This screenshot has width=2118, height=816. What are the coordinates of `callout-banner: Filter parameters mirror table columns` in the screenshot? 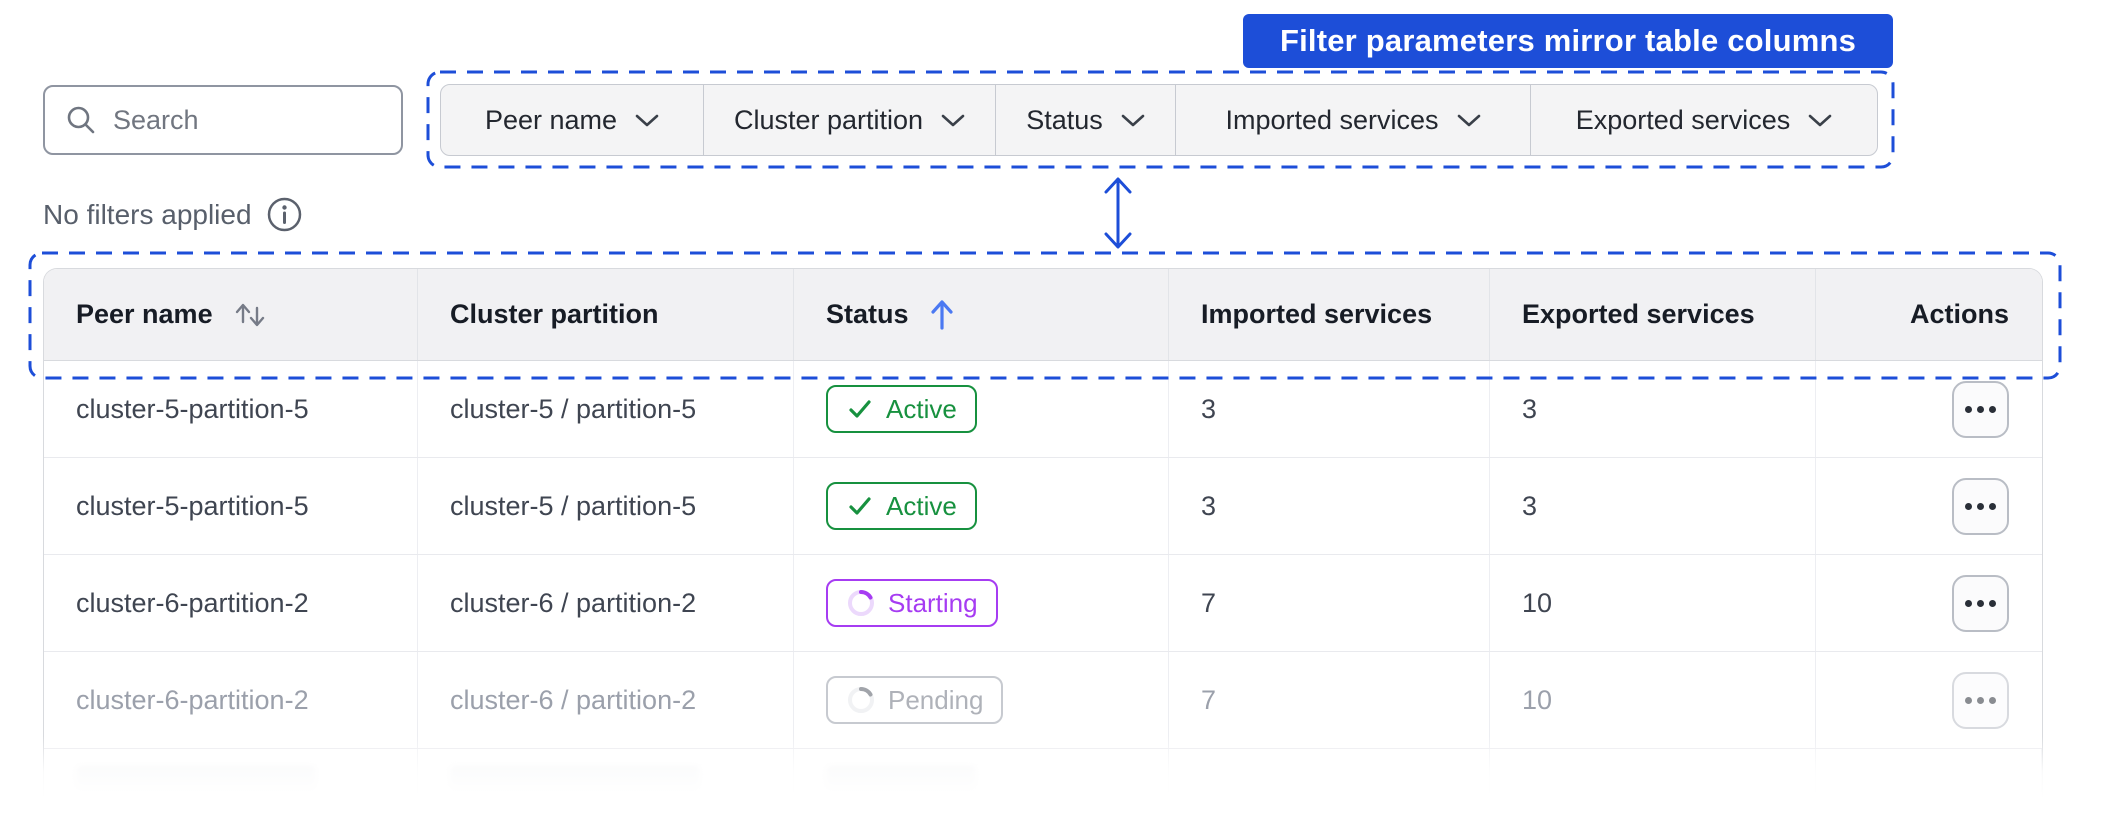 It's located at (1568, 41).